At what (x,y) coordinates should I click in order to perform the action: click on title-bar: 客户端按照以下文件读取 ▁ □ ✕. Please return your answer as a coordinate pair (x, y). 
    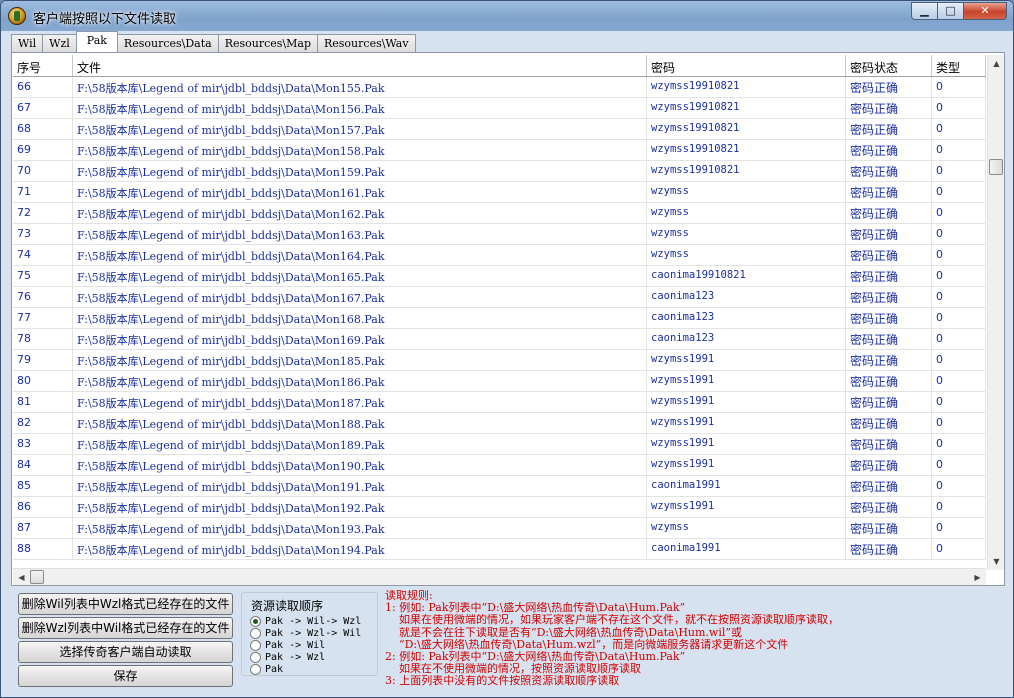
    Looking at the image, I should click on (507, 16).